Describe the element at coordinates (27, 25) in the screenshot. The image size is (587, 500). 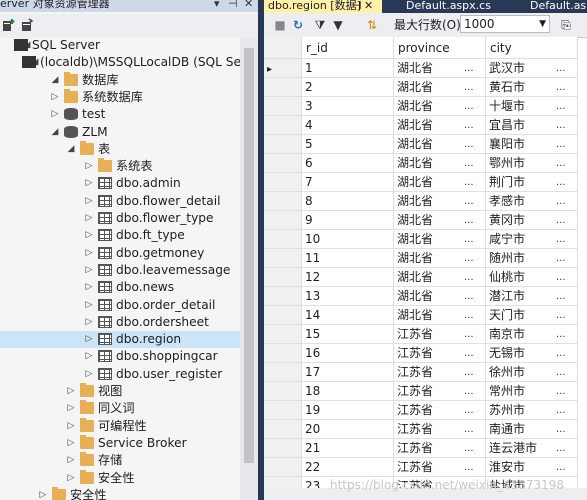
I see `refresh-server-icon` at that location.